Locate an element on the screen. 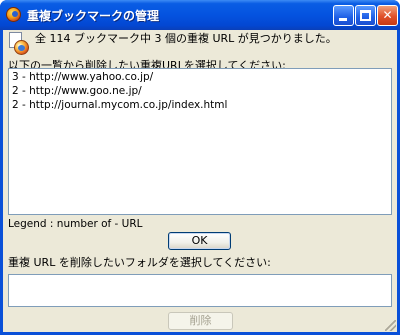 The height and width of the screenshot is (335, 400). maximize-button is located at coordinates (365, 15).